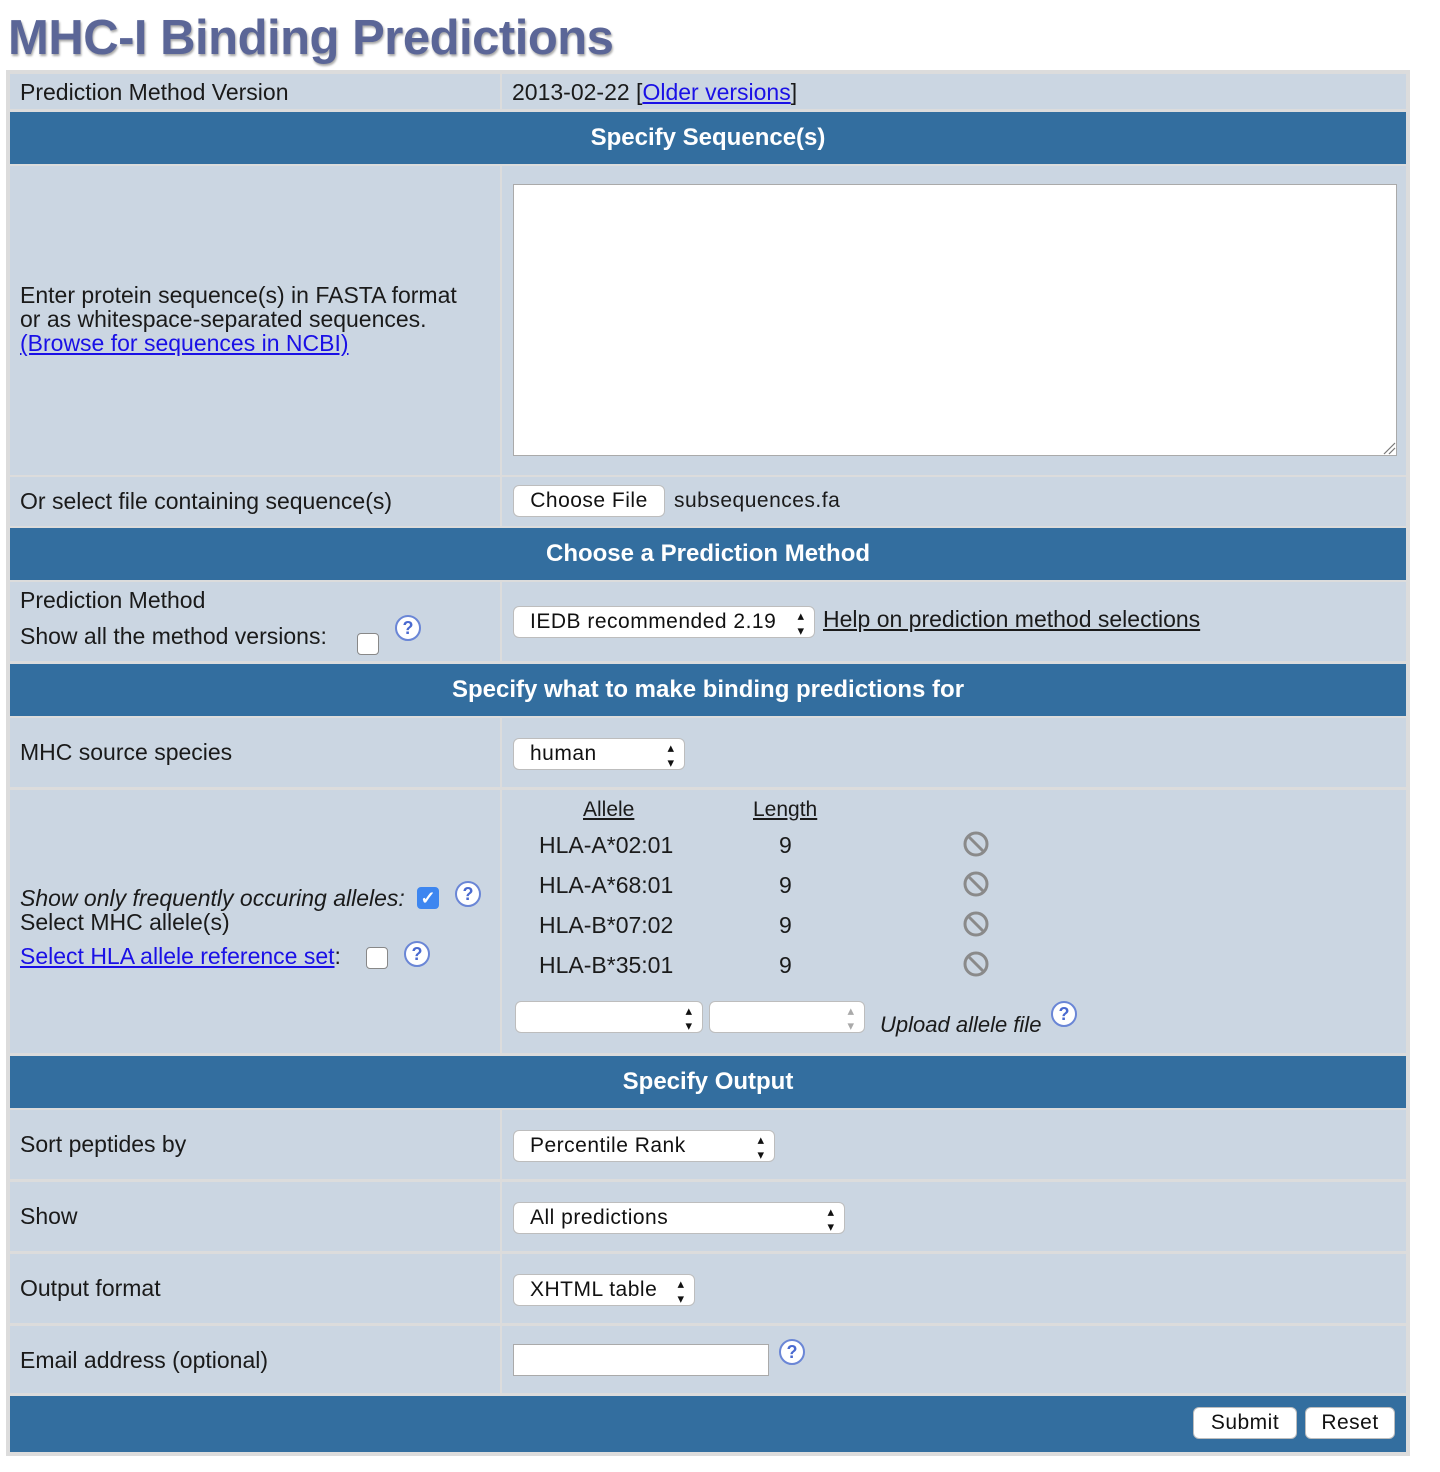 Image resolution: width=1440 pixels, height=1472 pixels. Describe the element at coordinates (785, 810) in the screenshot. I see `length-column-header: Length` at that location.